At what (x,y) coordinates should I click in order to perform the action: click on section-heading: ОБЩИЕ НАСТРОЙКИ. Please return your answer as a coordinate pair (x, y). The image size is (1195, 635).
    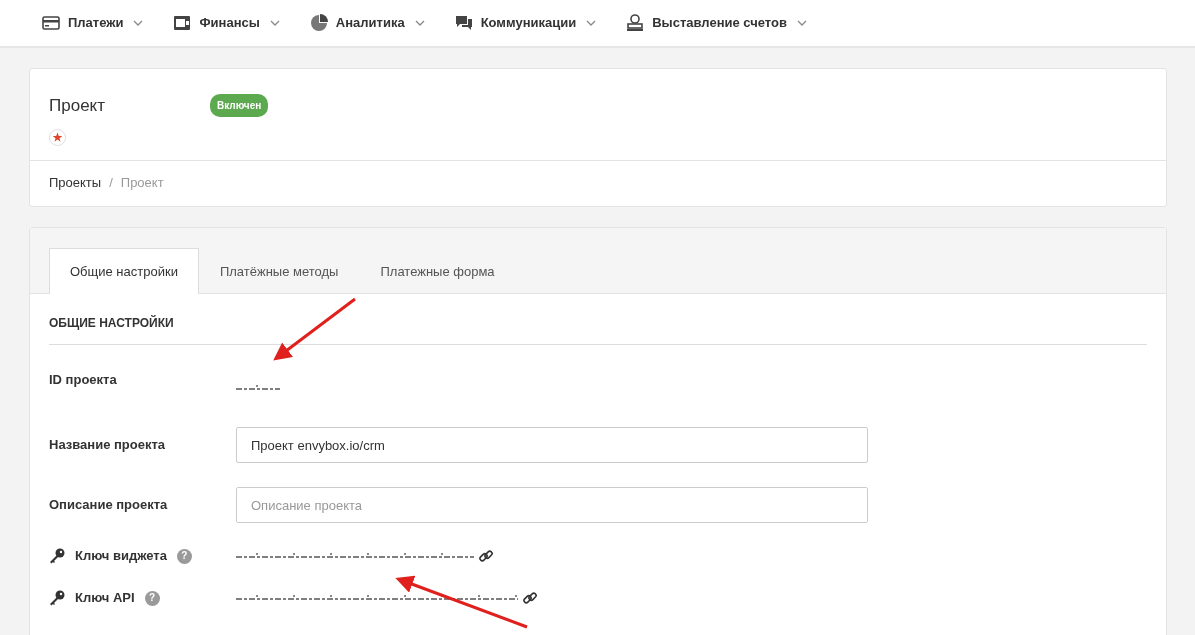
    Looking at the image, I should click on (598, 319).